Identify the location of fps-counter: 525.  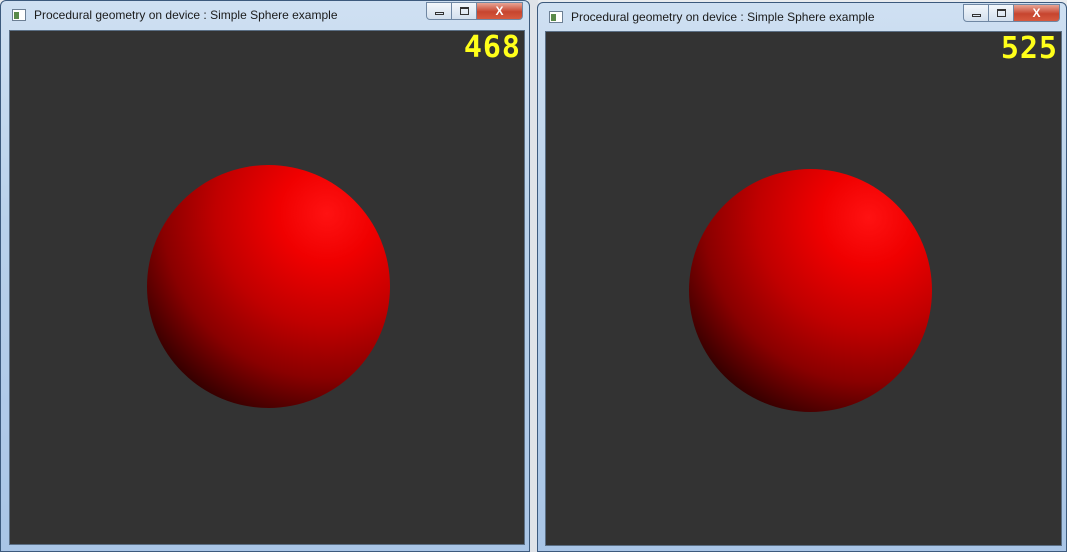
(1029, 48).